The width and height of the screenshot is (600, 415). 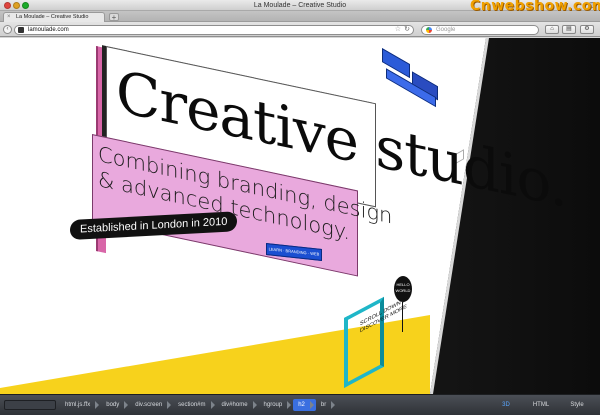 I want to click on breadcrumb-item: hgroup, so click(x=276, y=405).